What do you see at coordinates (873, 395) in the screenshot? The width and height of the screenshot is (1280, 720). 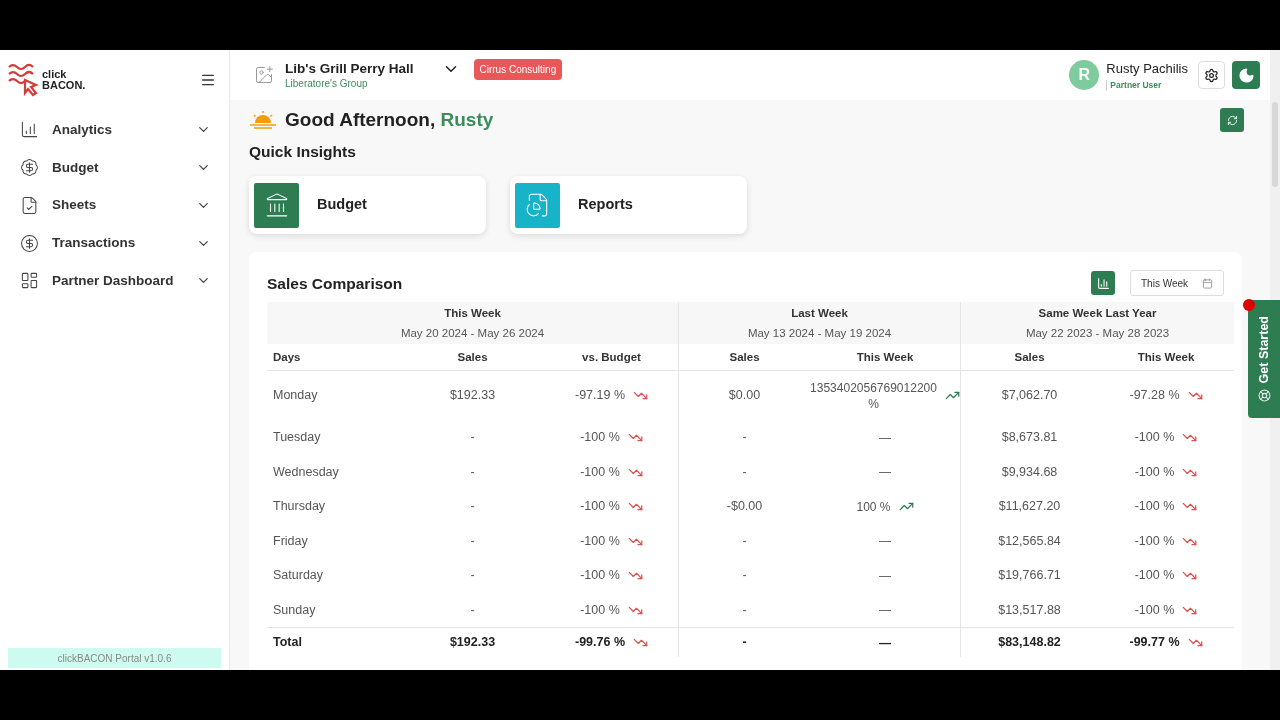 I see `table-cell: 1353402056769012200 %` at bounding box center [873, 395].